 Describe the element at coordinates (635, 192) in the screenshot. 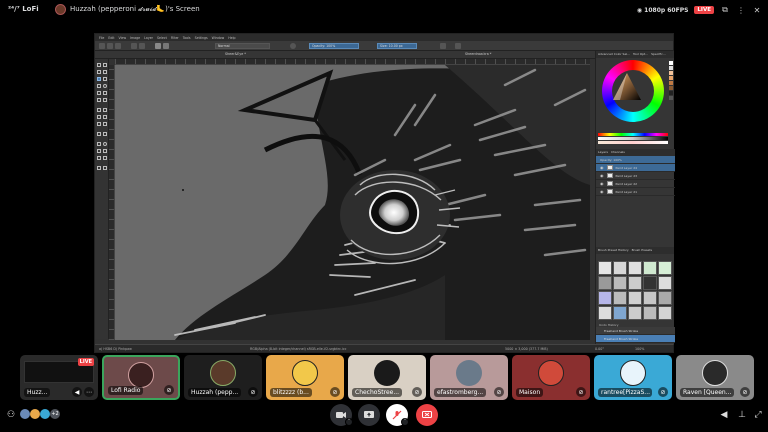

I see `layer-item: ◉ Paint Layer 21` at that location.